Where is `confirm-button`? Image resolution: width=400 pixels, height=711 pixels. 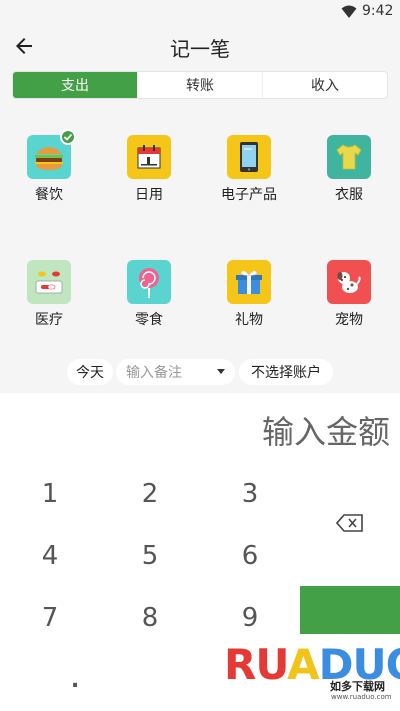
confirm-button is located at coordinates (350, 610).